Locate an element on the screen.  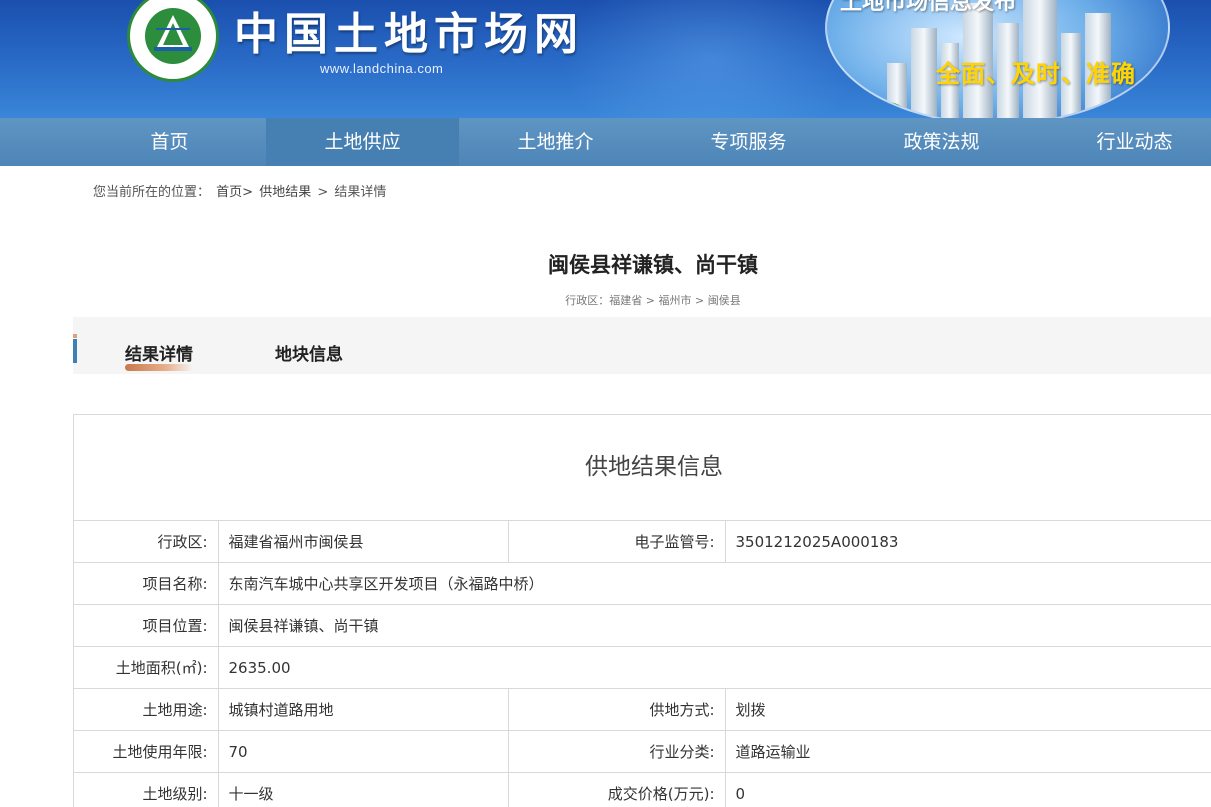
field-value: 城镇村道路用地 is located at coordinates (363, 709).